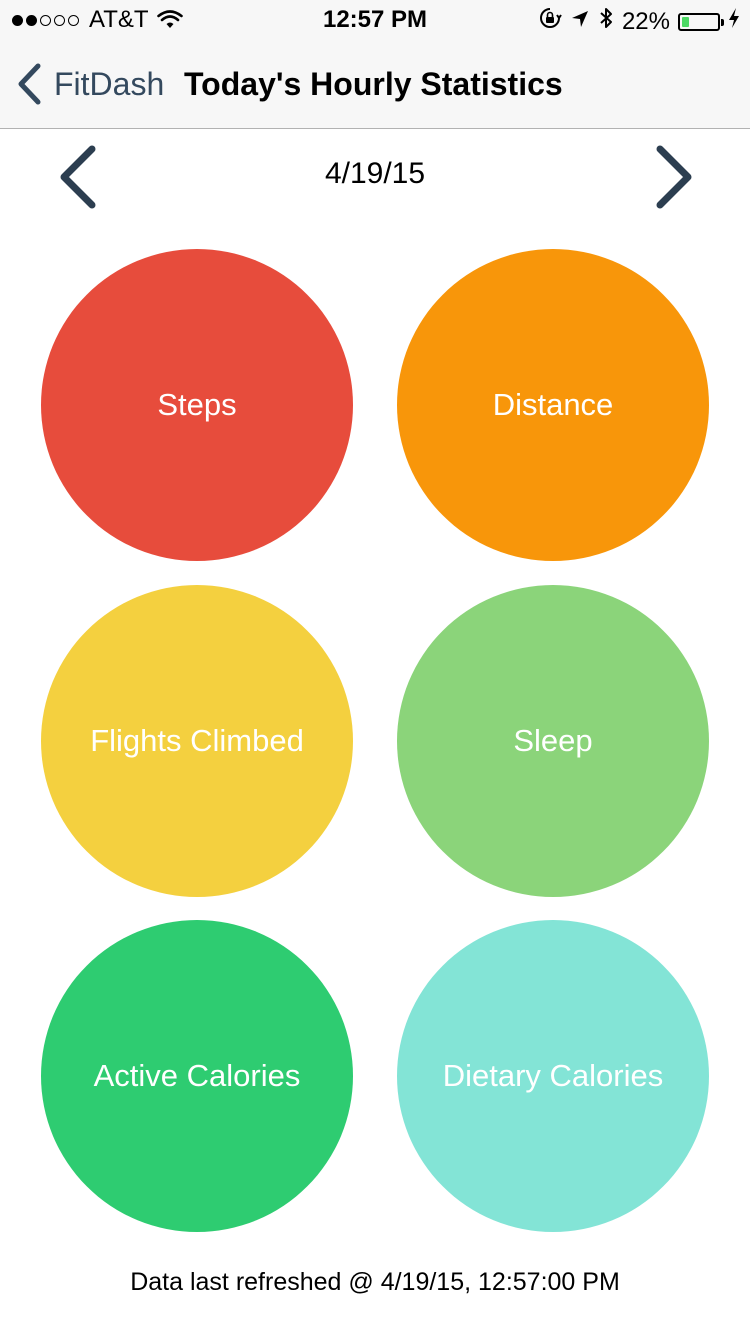  I want to click on sleep-label: Sleep, so click(553, 740).